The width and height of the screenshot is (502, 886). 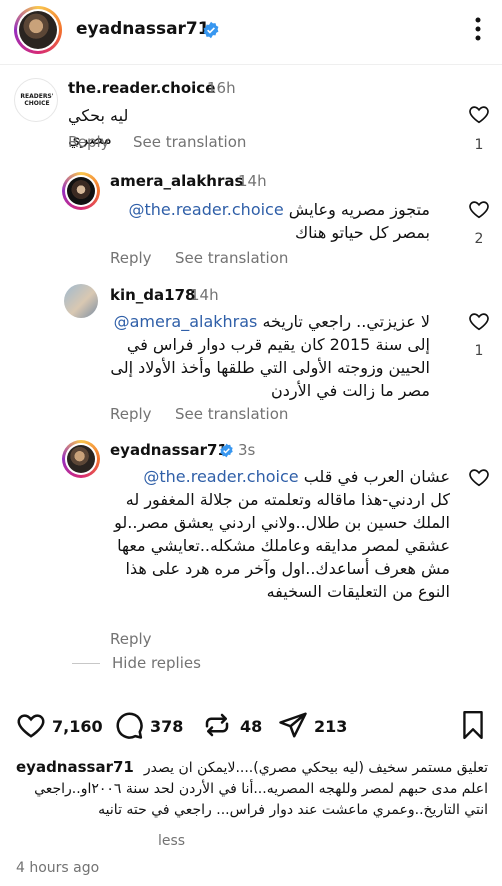 What do you see at coordinates (78, 767) in the screenshot?
I see `caption-username: eyadnassar71` at bounding box center [78, 767].